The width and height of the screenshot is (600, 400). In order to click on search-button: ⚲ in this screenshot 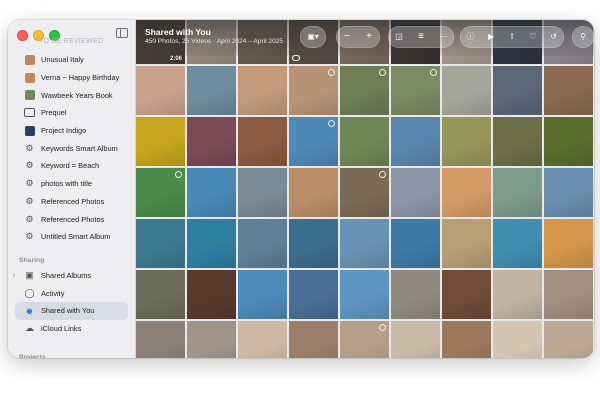, I will do `click(583, 37)`.